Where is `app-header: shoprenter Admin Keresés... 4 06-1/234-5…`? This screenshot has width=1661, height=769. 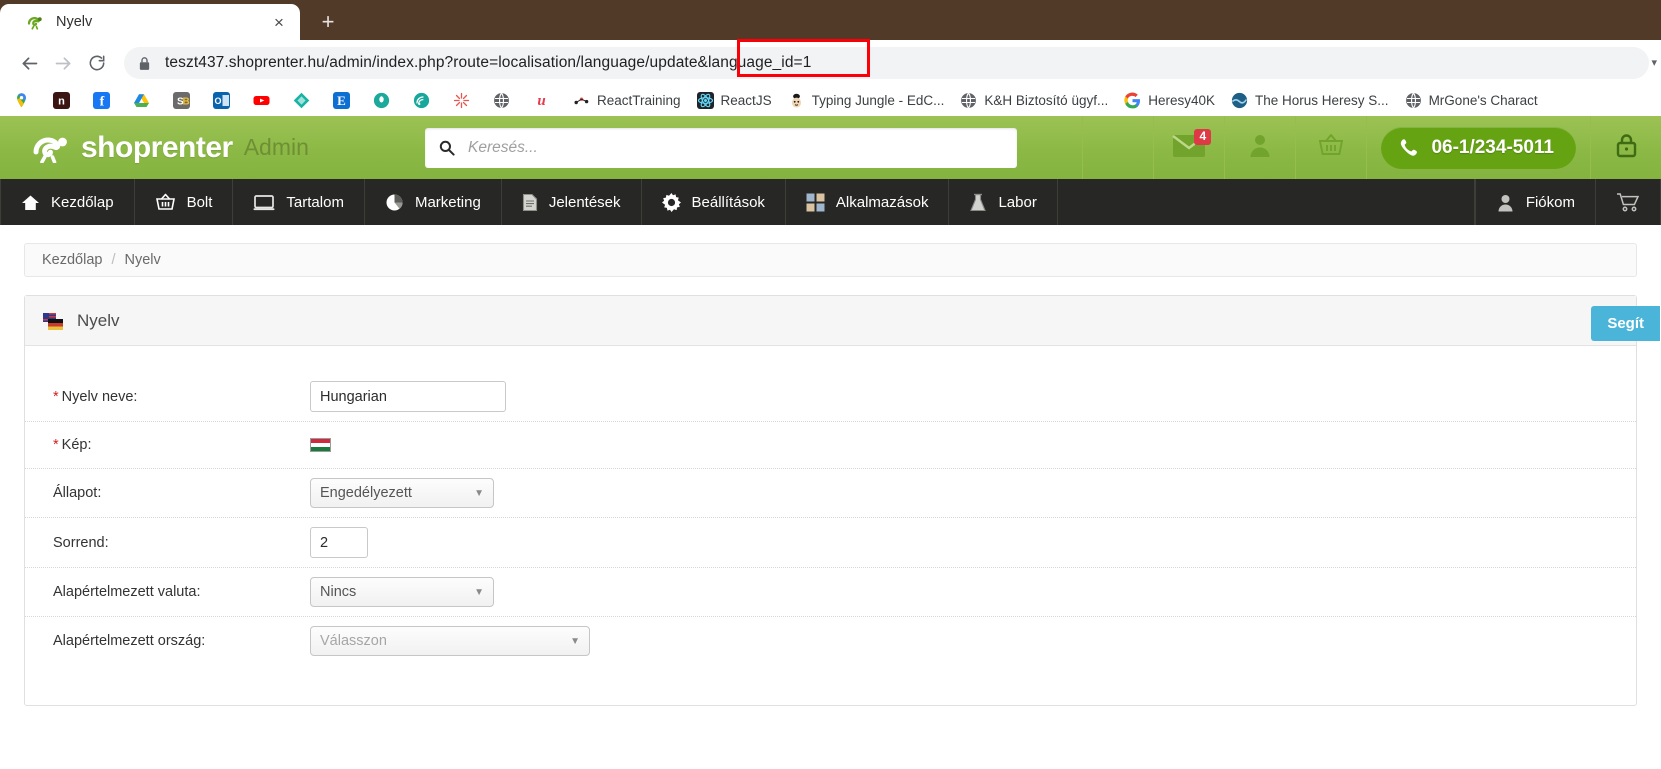
app-header: shoprenter Admin Keresés... 4 06-1/234-5… is located at coordinates (830, 147).